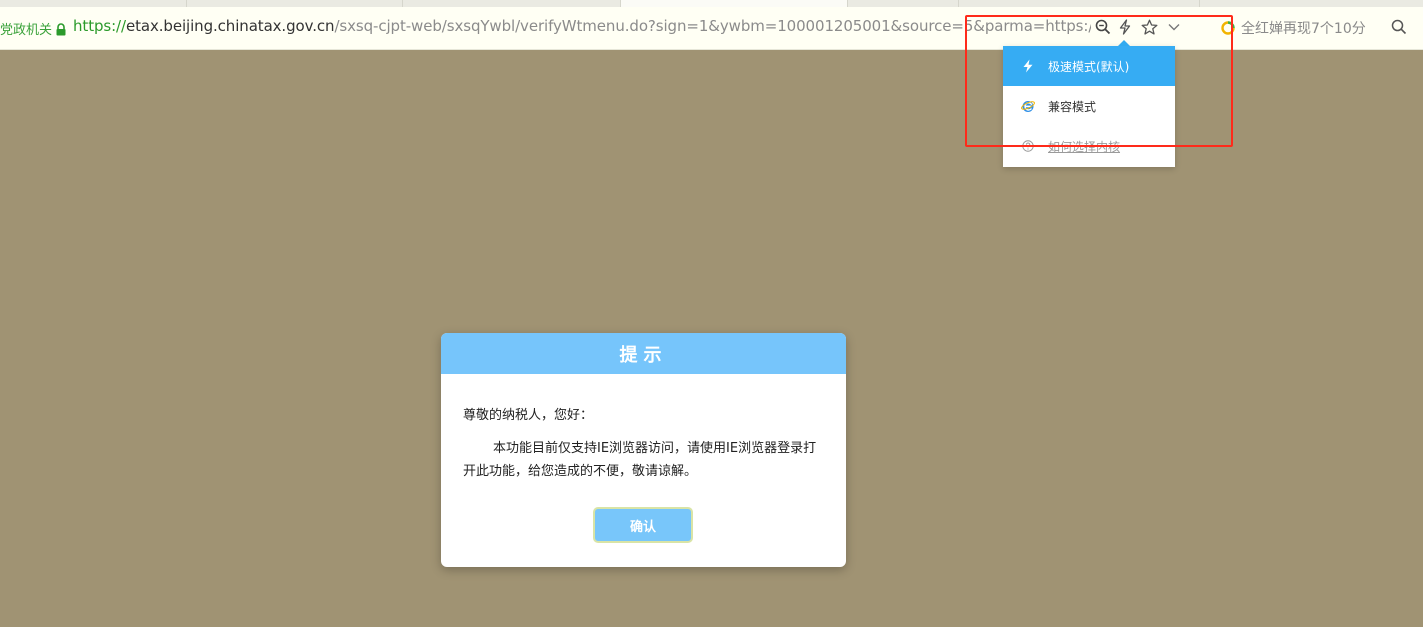  Describe the element at coordinates (1399, 27) in the screenshot. I see `search-icon` at that location.